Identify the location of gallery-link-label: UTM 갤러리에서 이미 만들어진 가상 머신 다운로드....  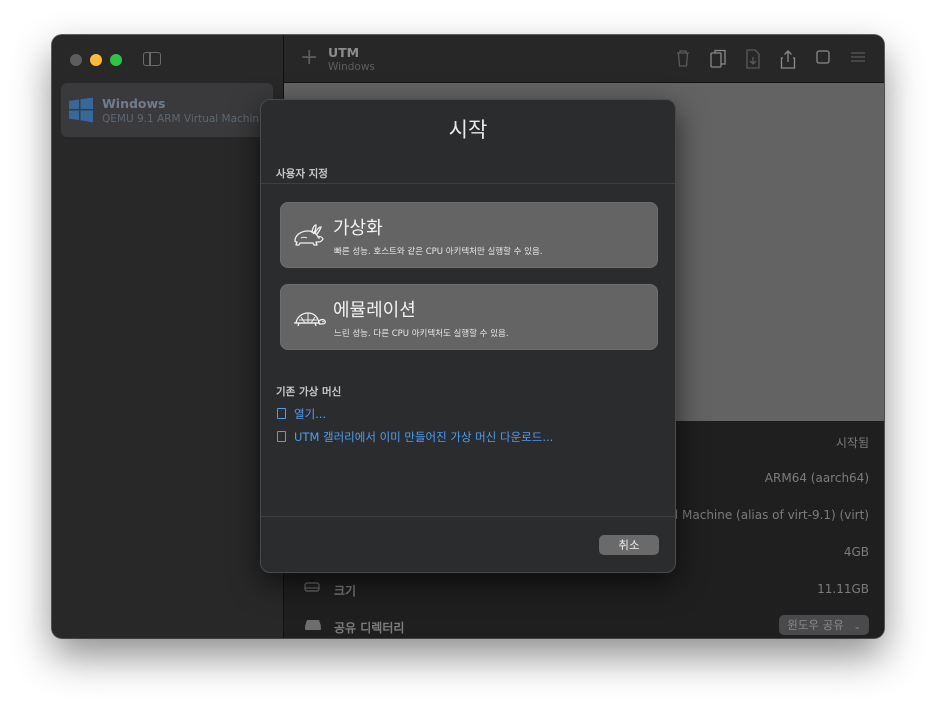
(424, 437).